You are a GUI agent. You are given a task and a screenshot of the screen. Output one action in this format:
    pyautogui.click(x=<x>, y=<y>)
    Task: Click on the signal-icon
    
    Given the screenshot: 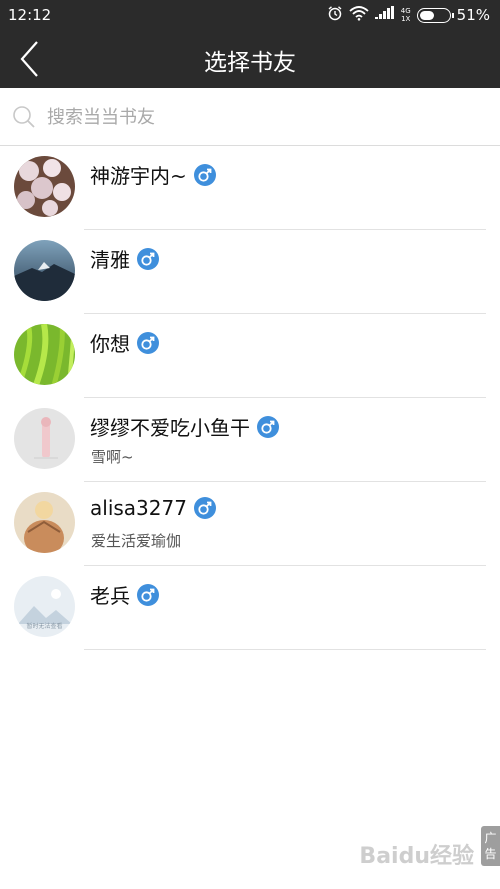 What is the action you would take?
    pyautogui.click(x=384, y=15)
    